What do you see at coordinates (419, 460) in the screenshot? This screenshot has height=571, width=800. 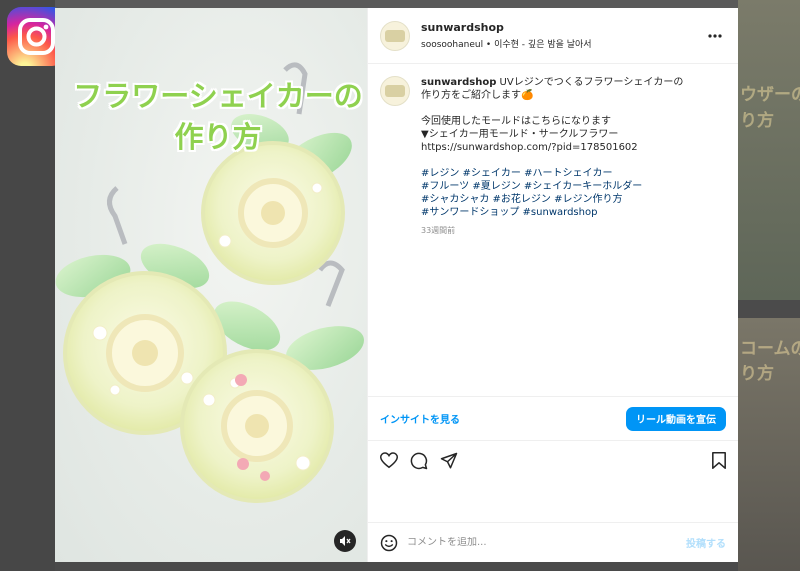 I see `comment-icon` at bounding box center [419, 460].